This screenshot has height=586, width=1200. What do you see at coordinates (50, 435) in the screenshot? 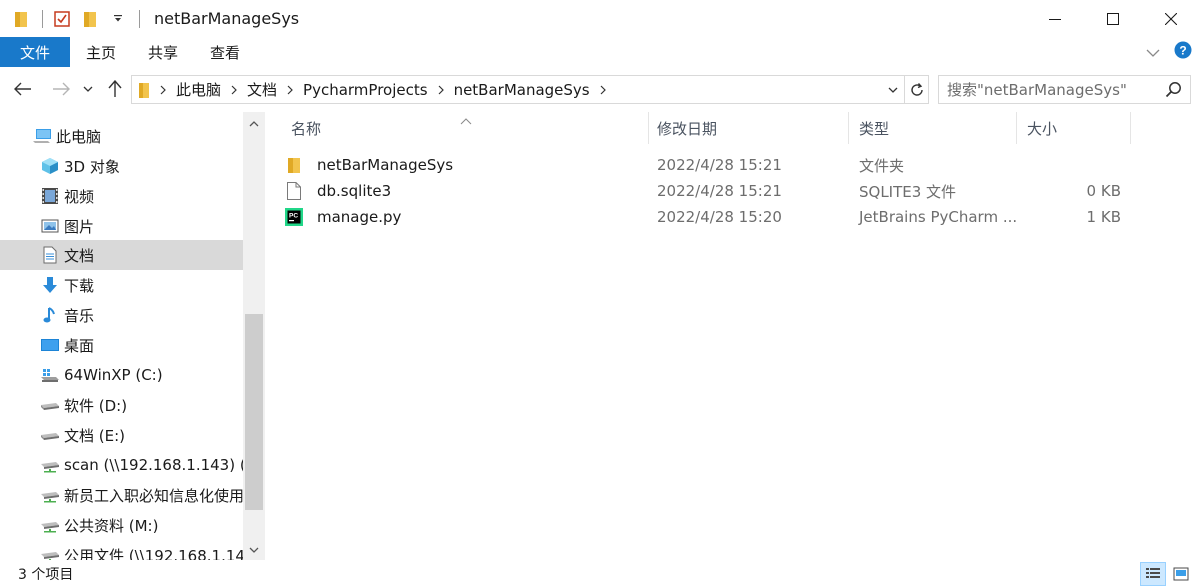
I see `drive-icon` at bounding box center [50, 435].